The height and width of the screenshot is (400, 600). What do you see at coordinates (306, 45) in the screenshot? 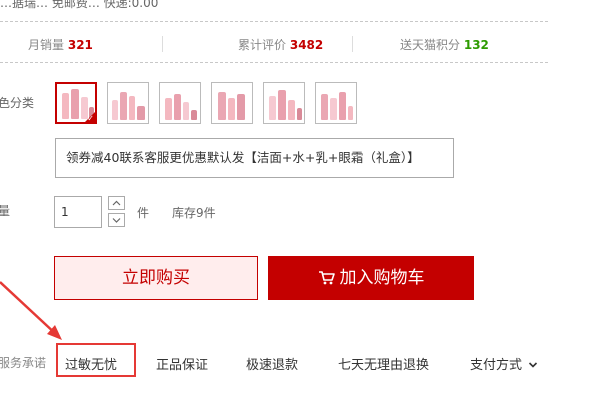
I see `review-count-value: 3482` at bounding box center [306, 45].